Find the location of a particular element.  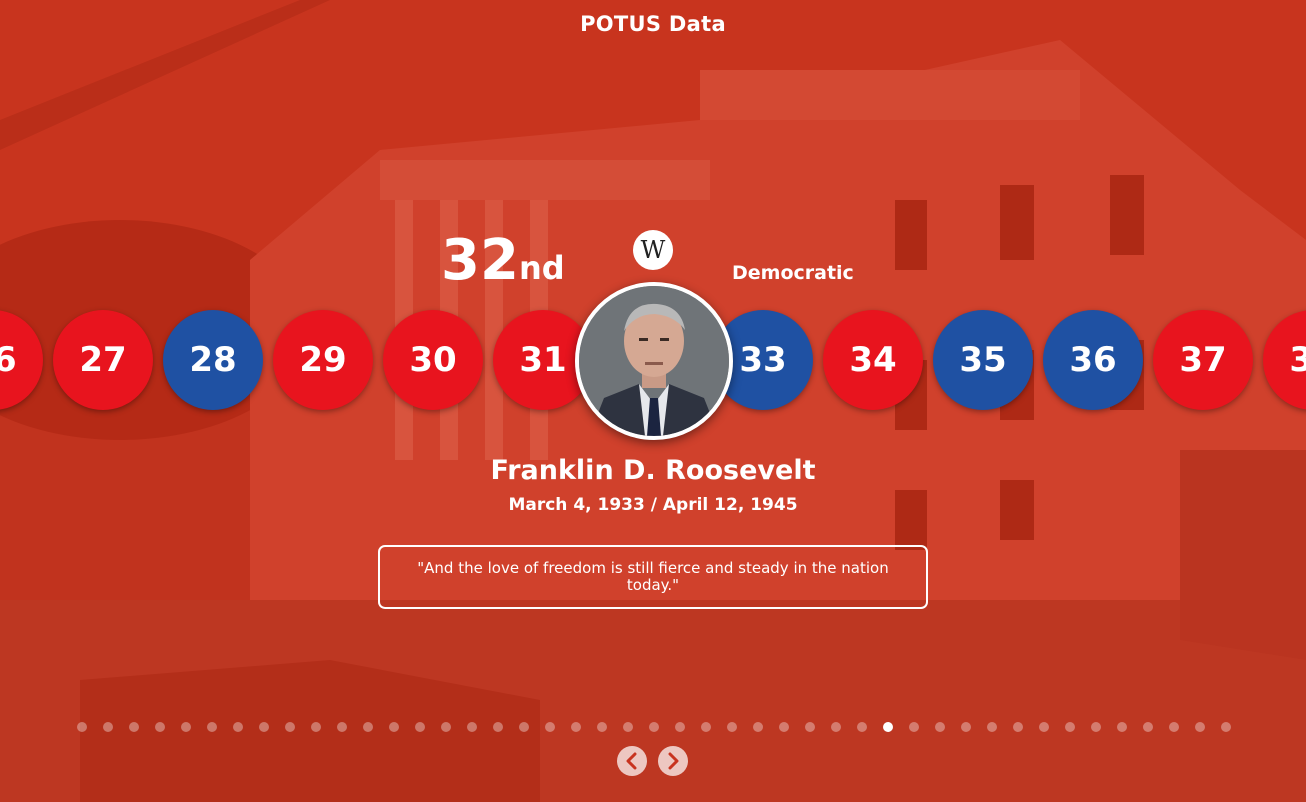

app-title: POTUS Data is located at coordinates (653, 24).